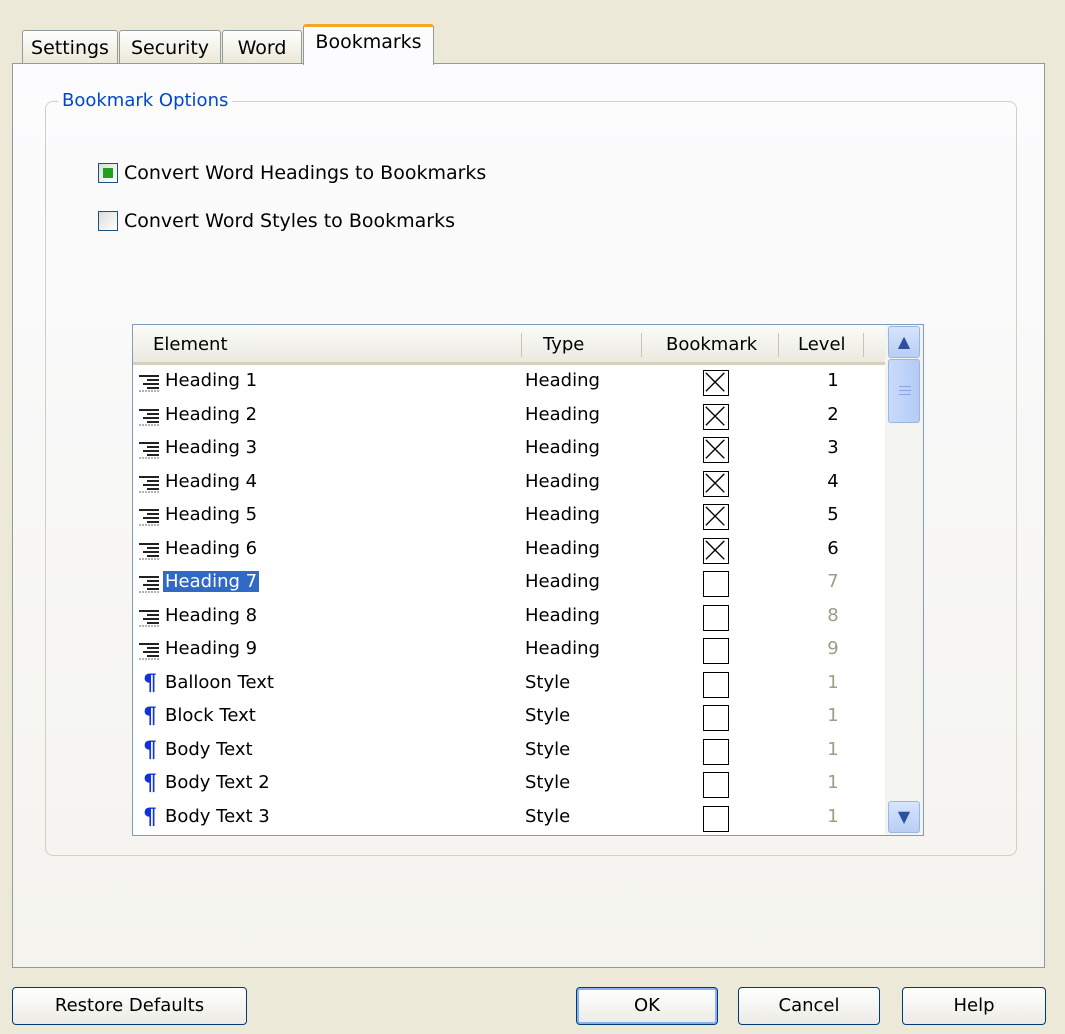  What do you see at coordinates (833, 447) in the screenshot?
I see `element-level: 3` at bounding box center [833, 447].